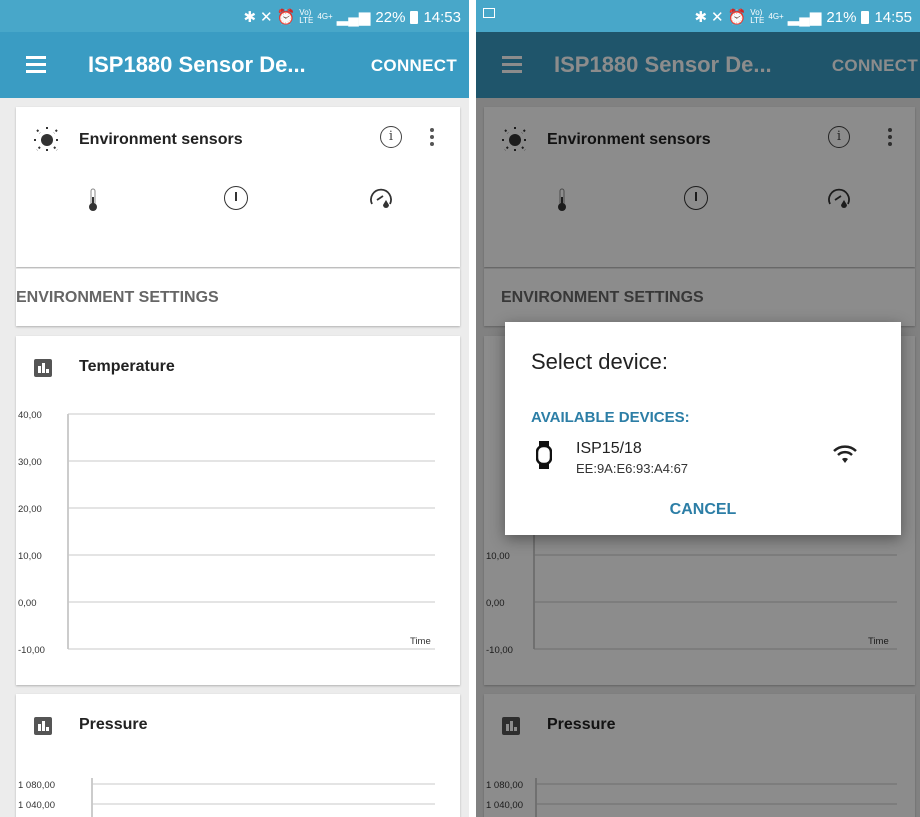  I want to click on environment-card: Environment sensors i, so click(238, 187).